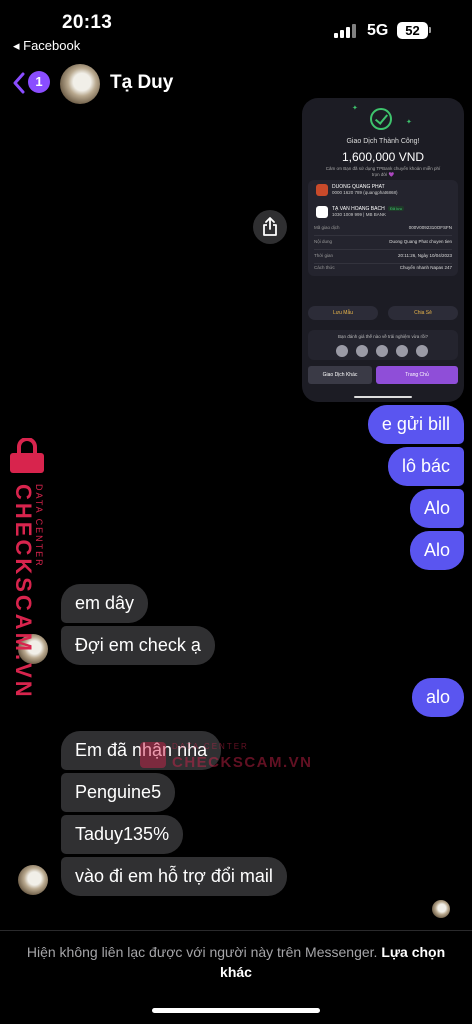 The width and height of the screenshot is (472, 1024). Describe the element at coordinates (430, 30) in the screenshot. I see `battery-tip` at that location.